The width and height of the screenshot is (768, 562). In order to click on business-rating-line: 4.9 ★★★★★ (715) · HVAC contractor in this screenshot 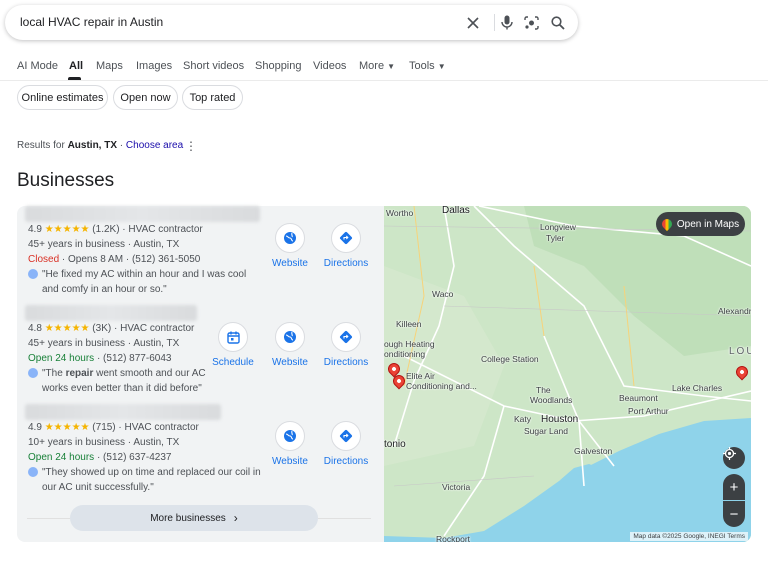, I will do `click(113, 427)`.